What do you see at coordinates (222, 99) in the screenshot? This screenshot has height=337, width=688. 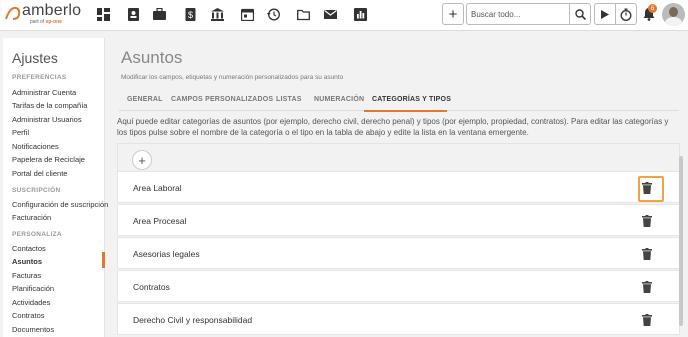 I see `tab-campos-personalizados: CAMPOS PERSONALIZADOS` at bounding box center [222, 99].